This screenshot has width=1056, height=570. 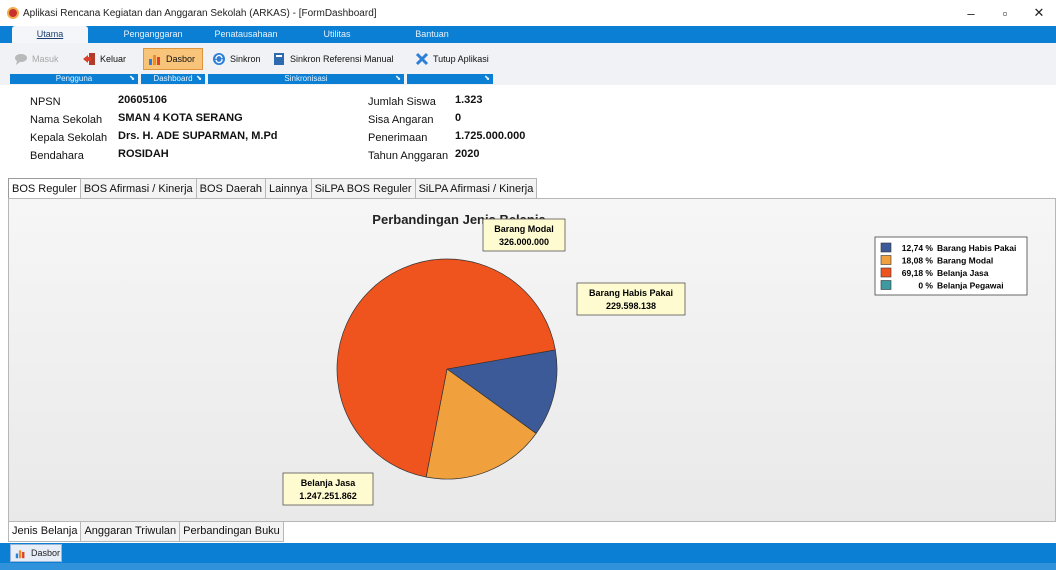 I want to click on nama-sekolah-label: Nama Sekolah, so click(x=66, y=120).